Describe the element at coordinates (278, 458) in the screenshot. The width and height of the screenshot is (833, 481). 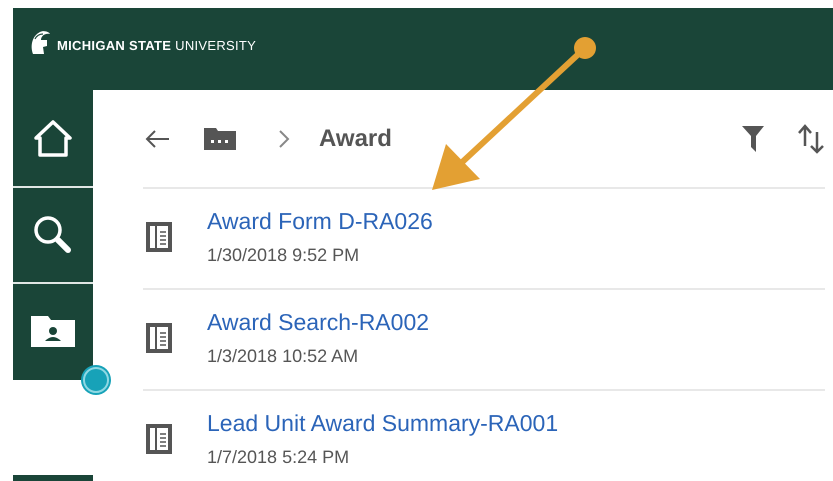
I see `item-date: 1/7/2018 5:24 PM` at that location.